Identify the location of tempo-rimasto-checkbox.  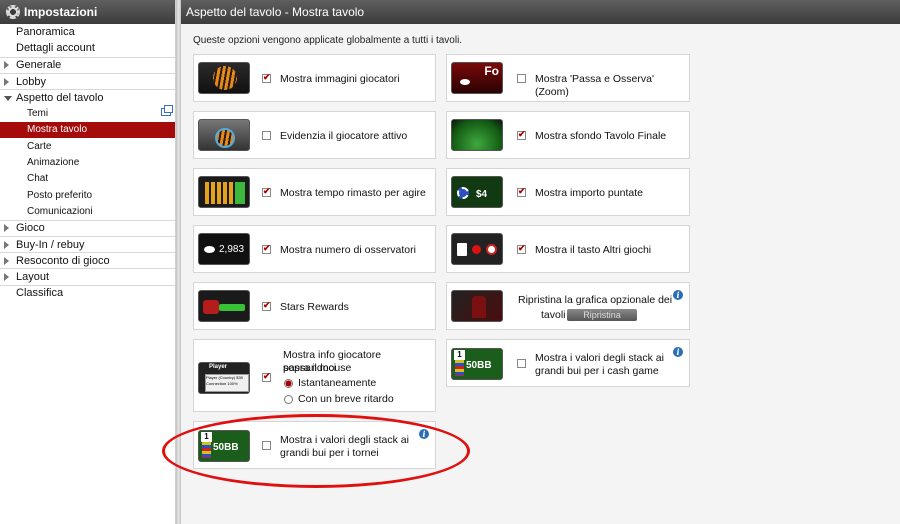
(266, 191).